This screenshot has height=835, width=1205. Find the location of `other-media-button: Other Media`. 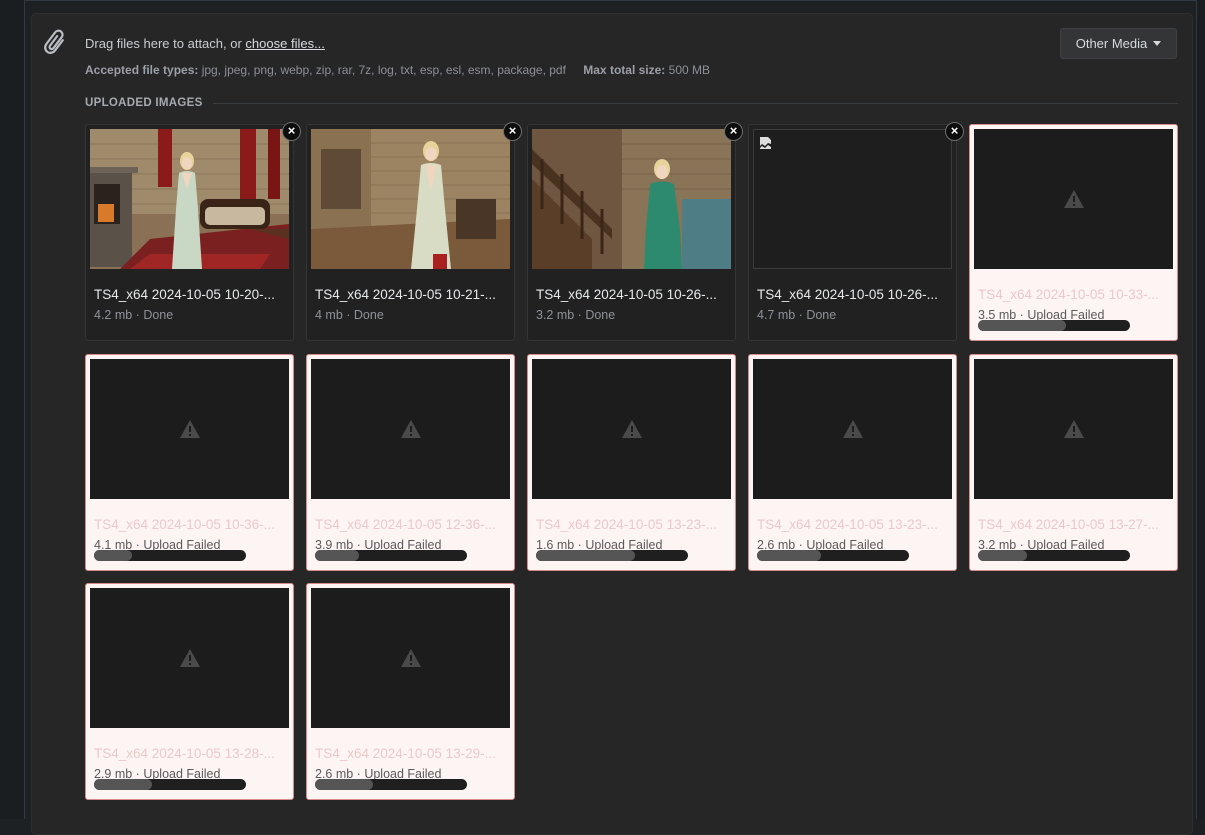

other-media-button: Other Media is located at coordinates (1118, 43).